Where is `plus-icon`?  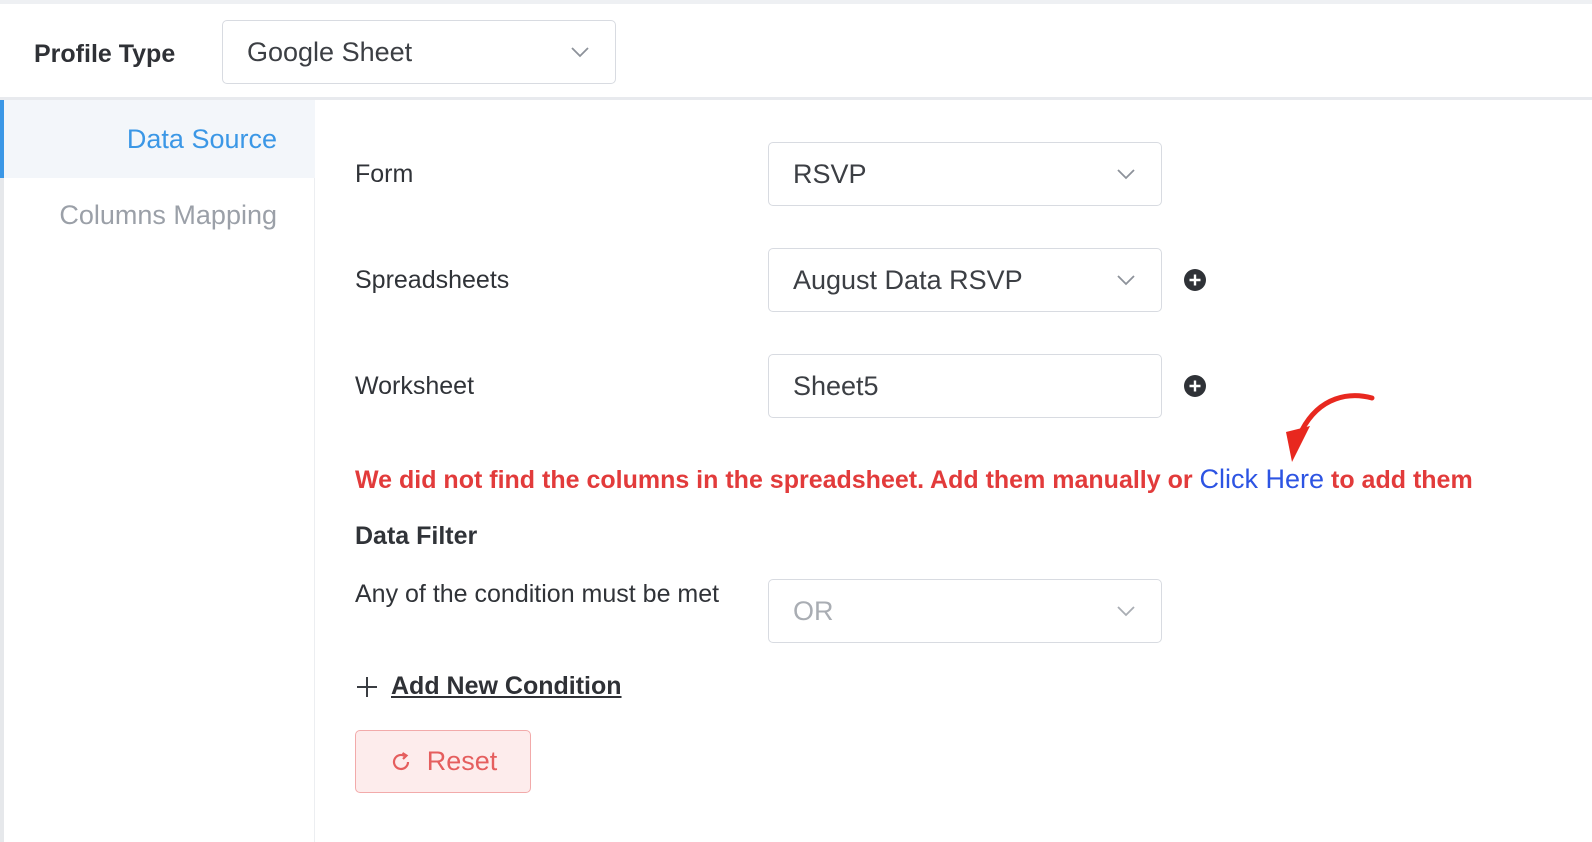
plus-icon is located at coordinates (367, 687).